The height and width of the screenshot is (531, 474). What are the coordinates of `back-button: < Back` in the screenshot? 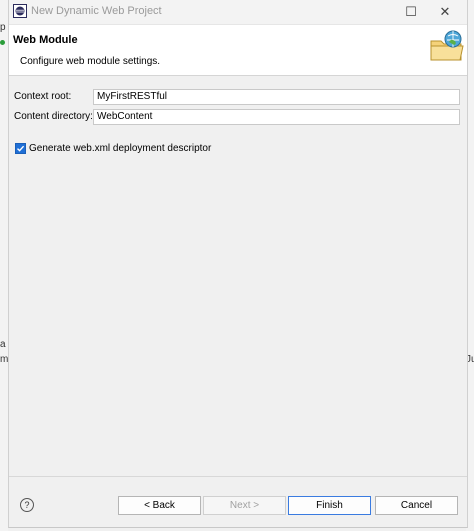 It's located at (159, 505).